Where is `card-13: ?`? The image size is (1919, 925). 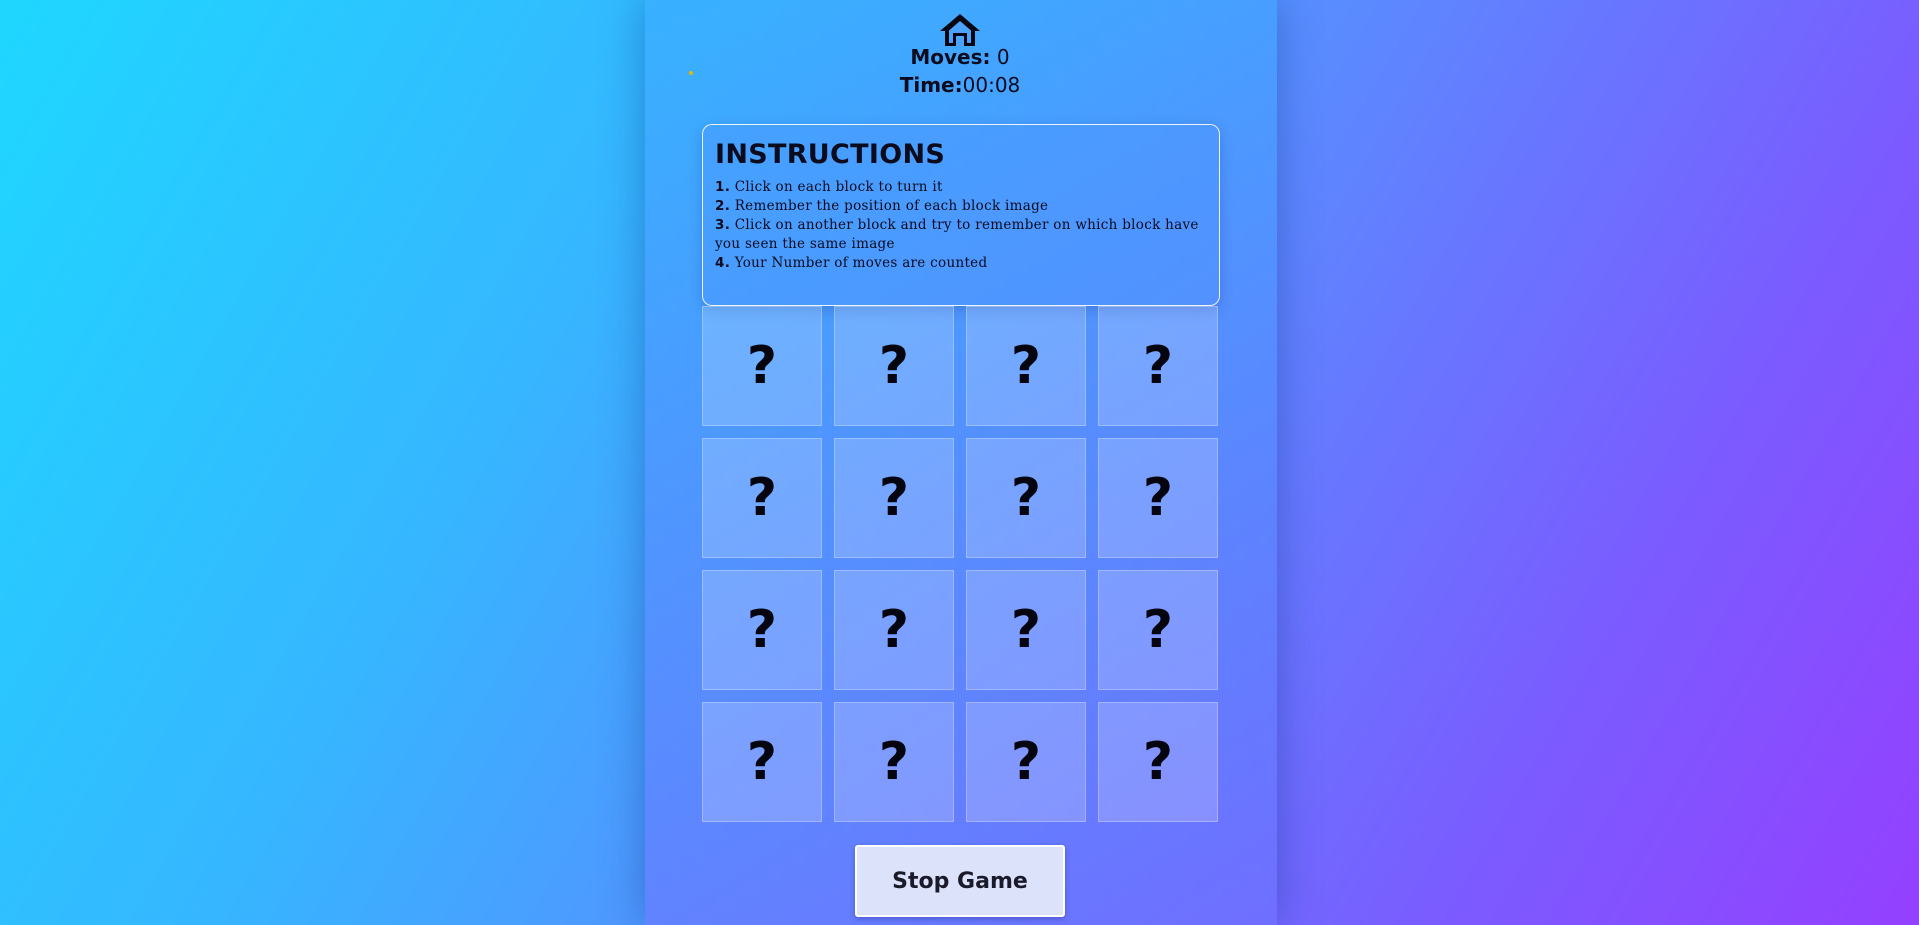
card-13: ? is located at coordinates (762, 762).